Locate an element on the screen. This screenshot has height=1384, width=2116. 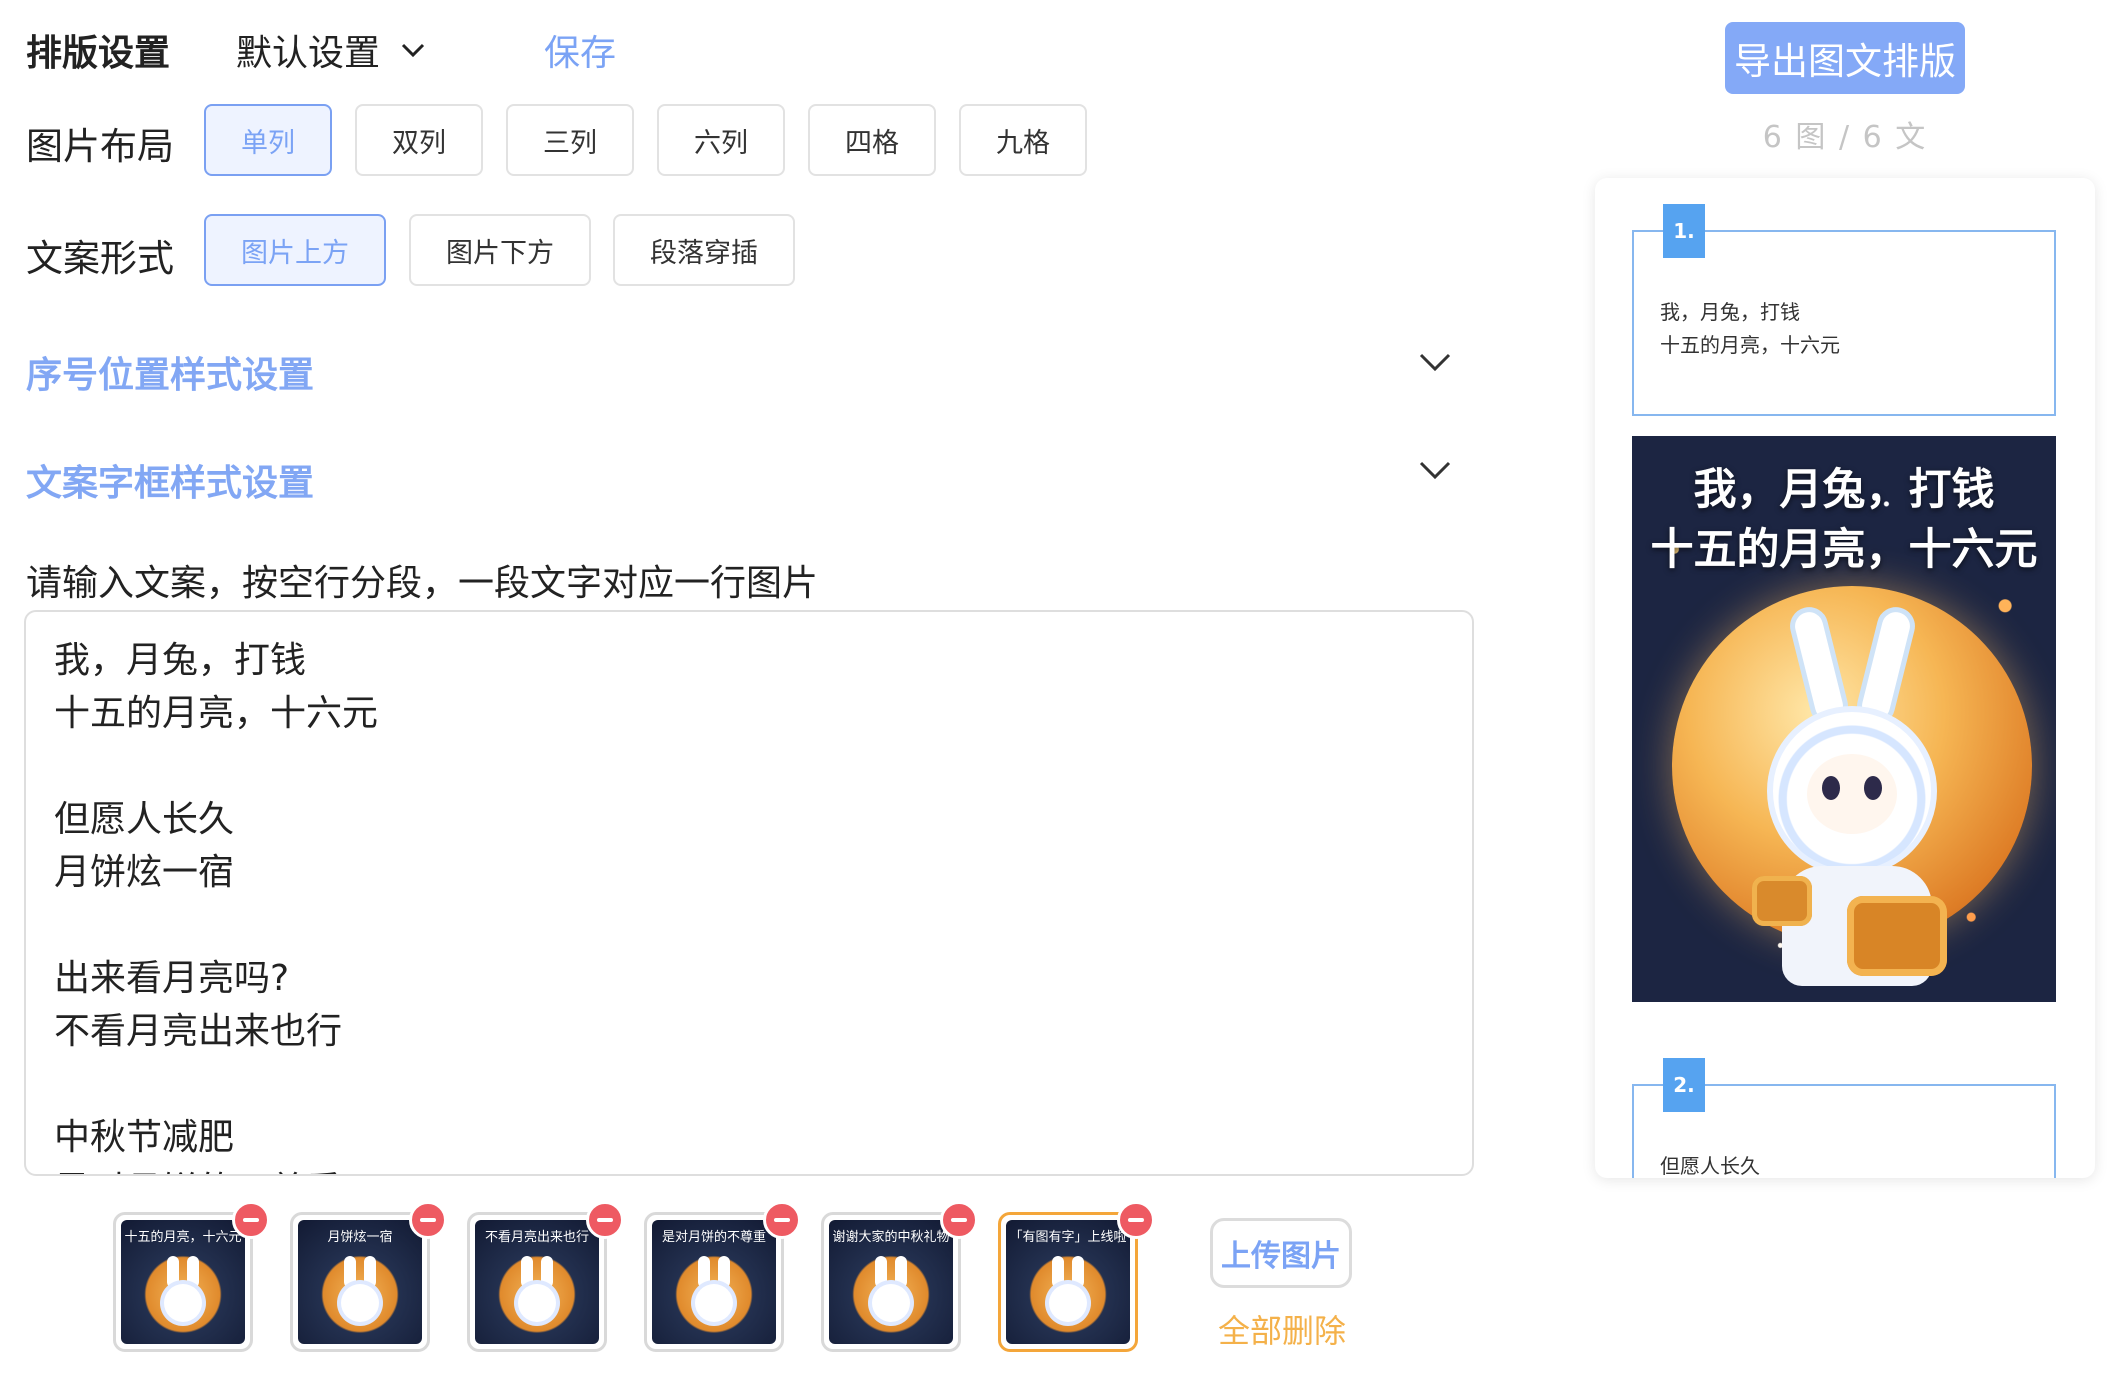
thumbnail-caption: 是对月饼的不尊重 is located at coordinates (713, 1237).